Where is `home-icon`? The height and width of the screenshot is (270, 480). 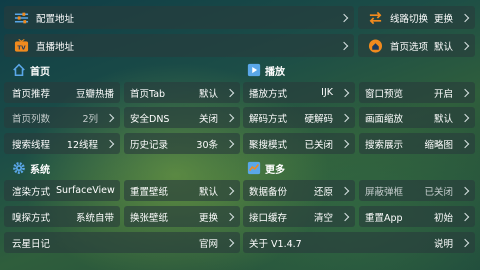
home-icon is located at coordinates (375, 45).